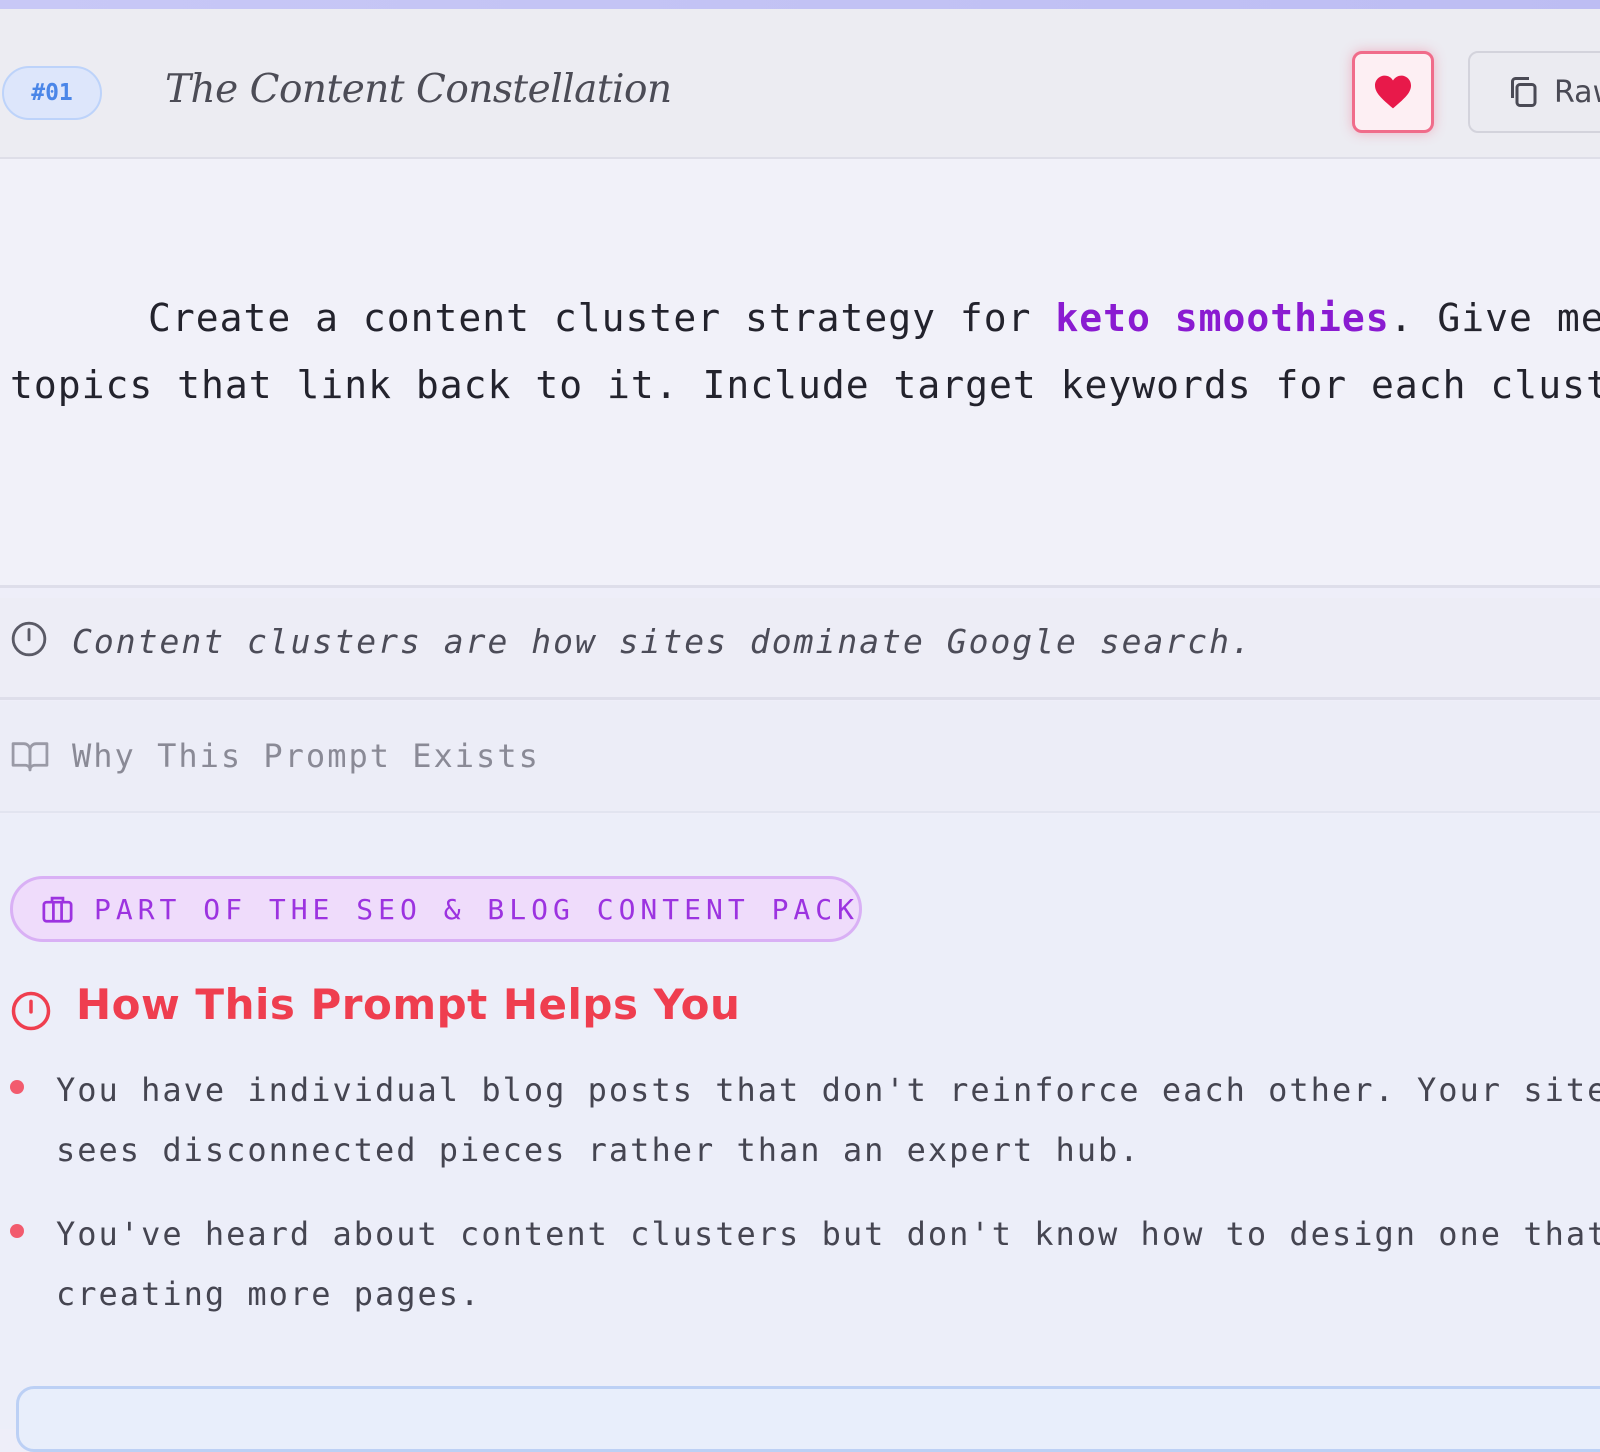  What do you see at coordinates (31, 1011) in the screenshot?
I see `target-icon` at bounding box center [31, 1011].